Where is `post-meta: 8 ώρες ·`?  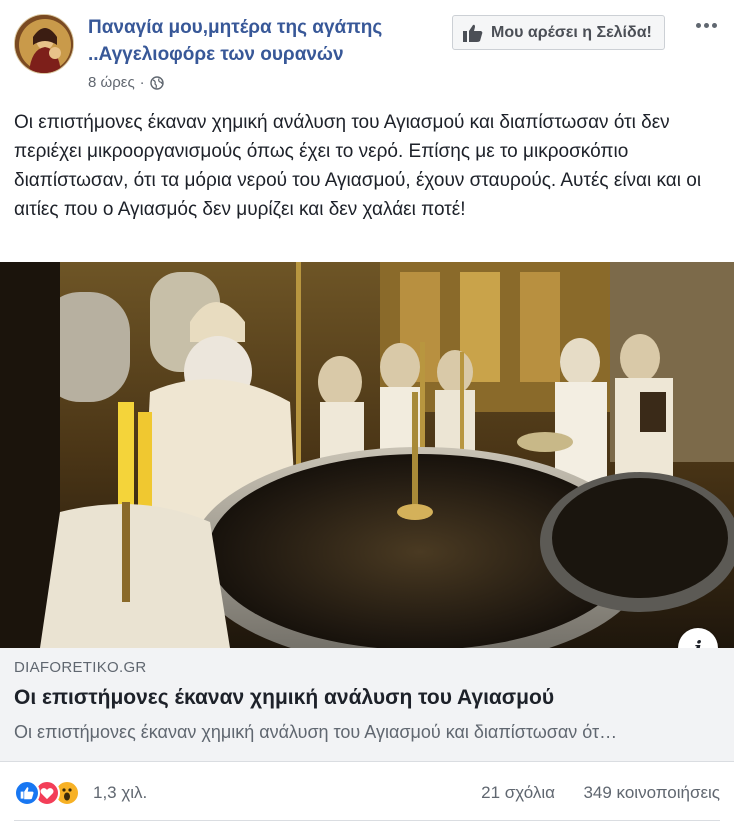
post-meta: 8 ώρες · is located at coordinates (126, 82).